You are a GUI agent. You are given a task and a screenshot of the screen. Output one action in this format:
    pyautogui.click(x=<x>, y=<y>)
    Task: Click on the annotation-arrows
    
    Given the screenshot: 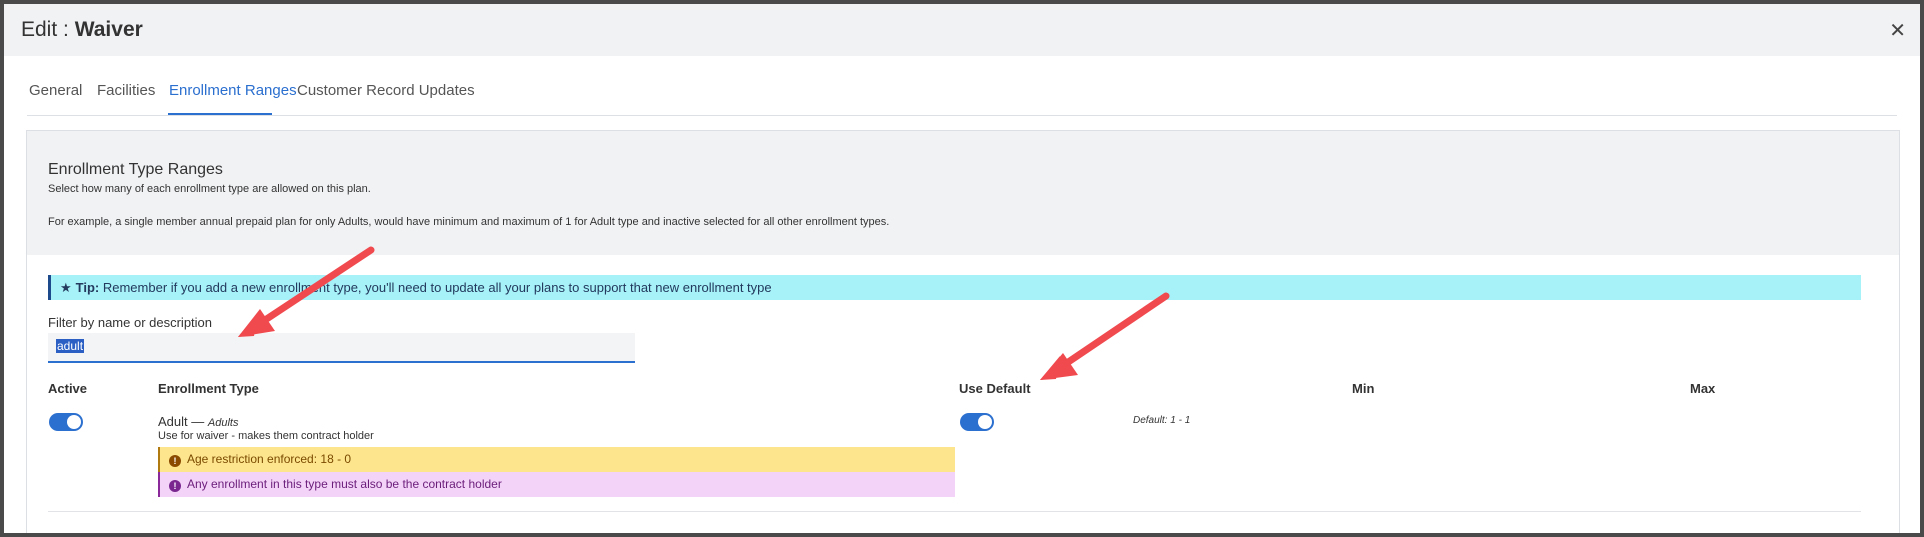 What is the action you would take?
    pyautogui.click(x=704, y=313)
    